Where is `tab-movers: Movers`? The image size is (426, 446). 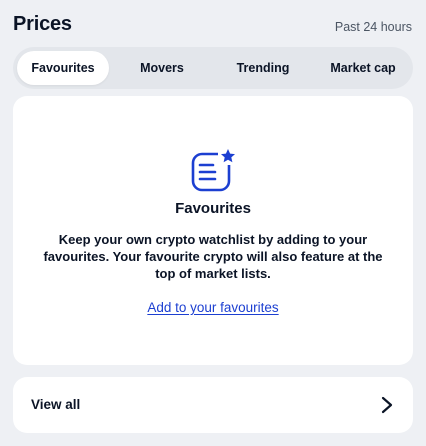 tab-movers: Movers is located at coordinates (162, 68).